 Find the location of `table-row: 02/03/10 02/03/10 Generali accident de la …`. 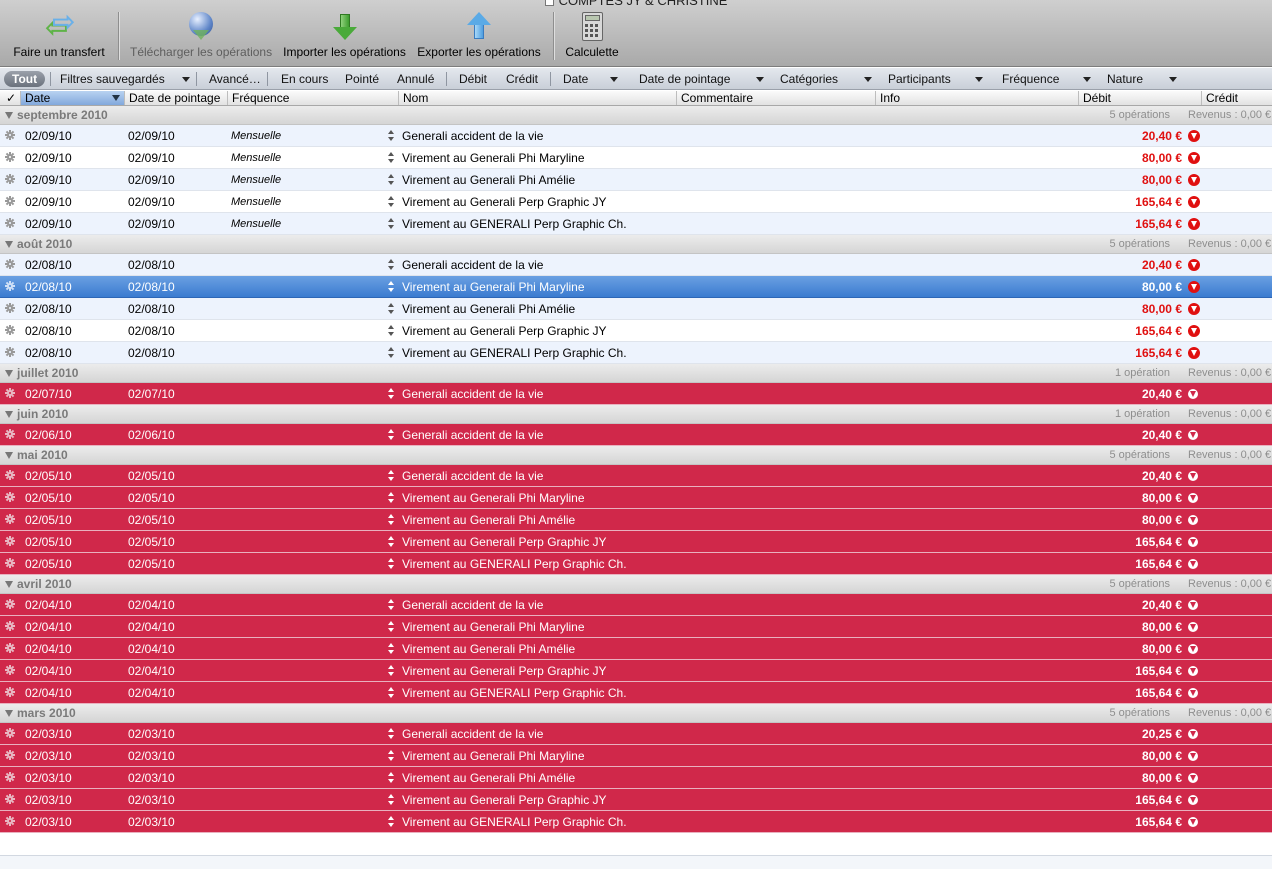

table-row: 02/03/10 02/03/10 Generali accident de la … is located at coordinates (636, 734).